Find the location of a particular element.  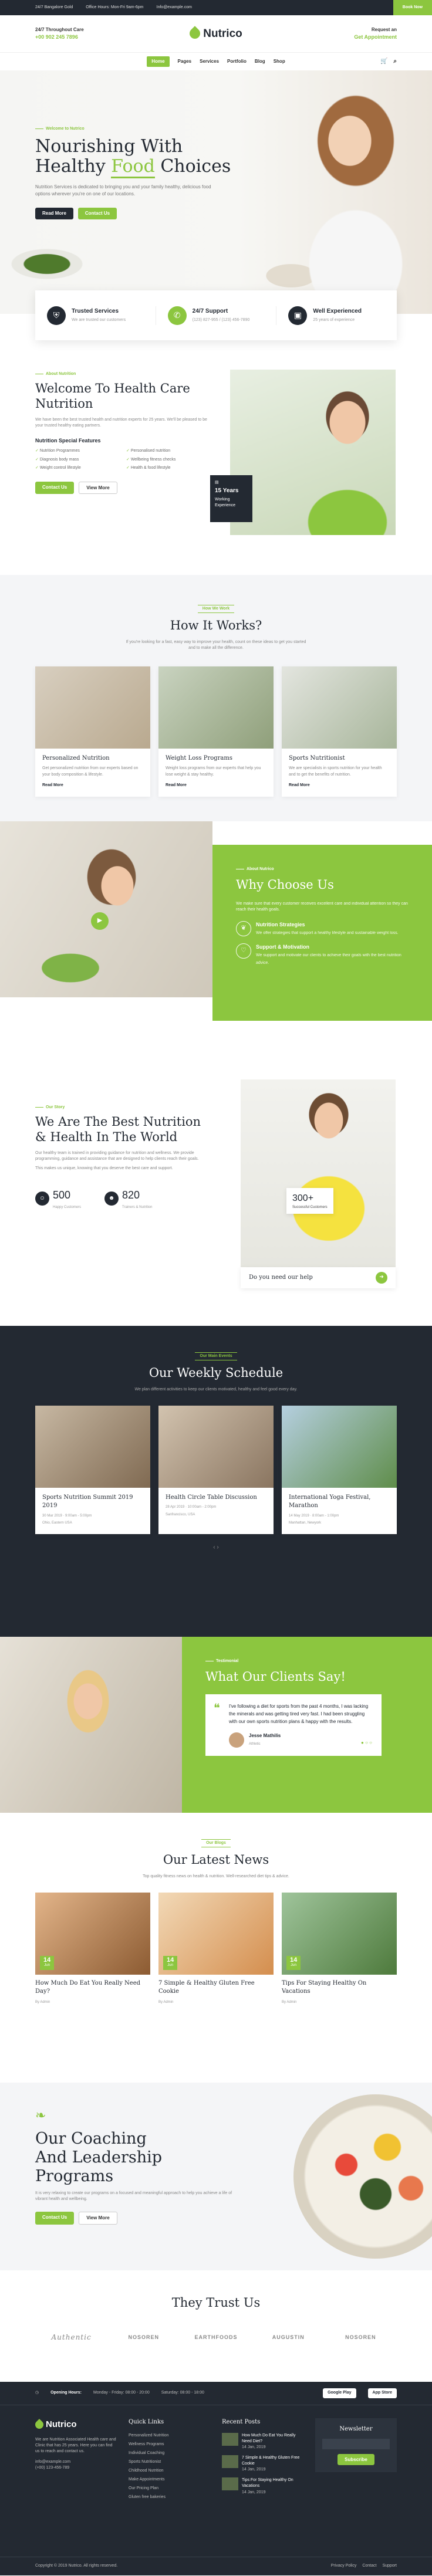

footer-link: Childhood Nutrition is located at coordinates (169, 2471).